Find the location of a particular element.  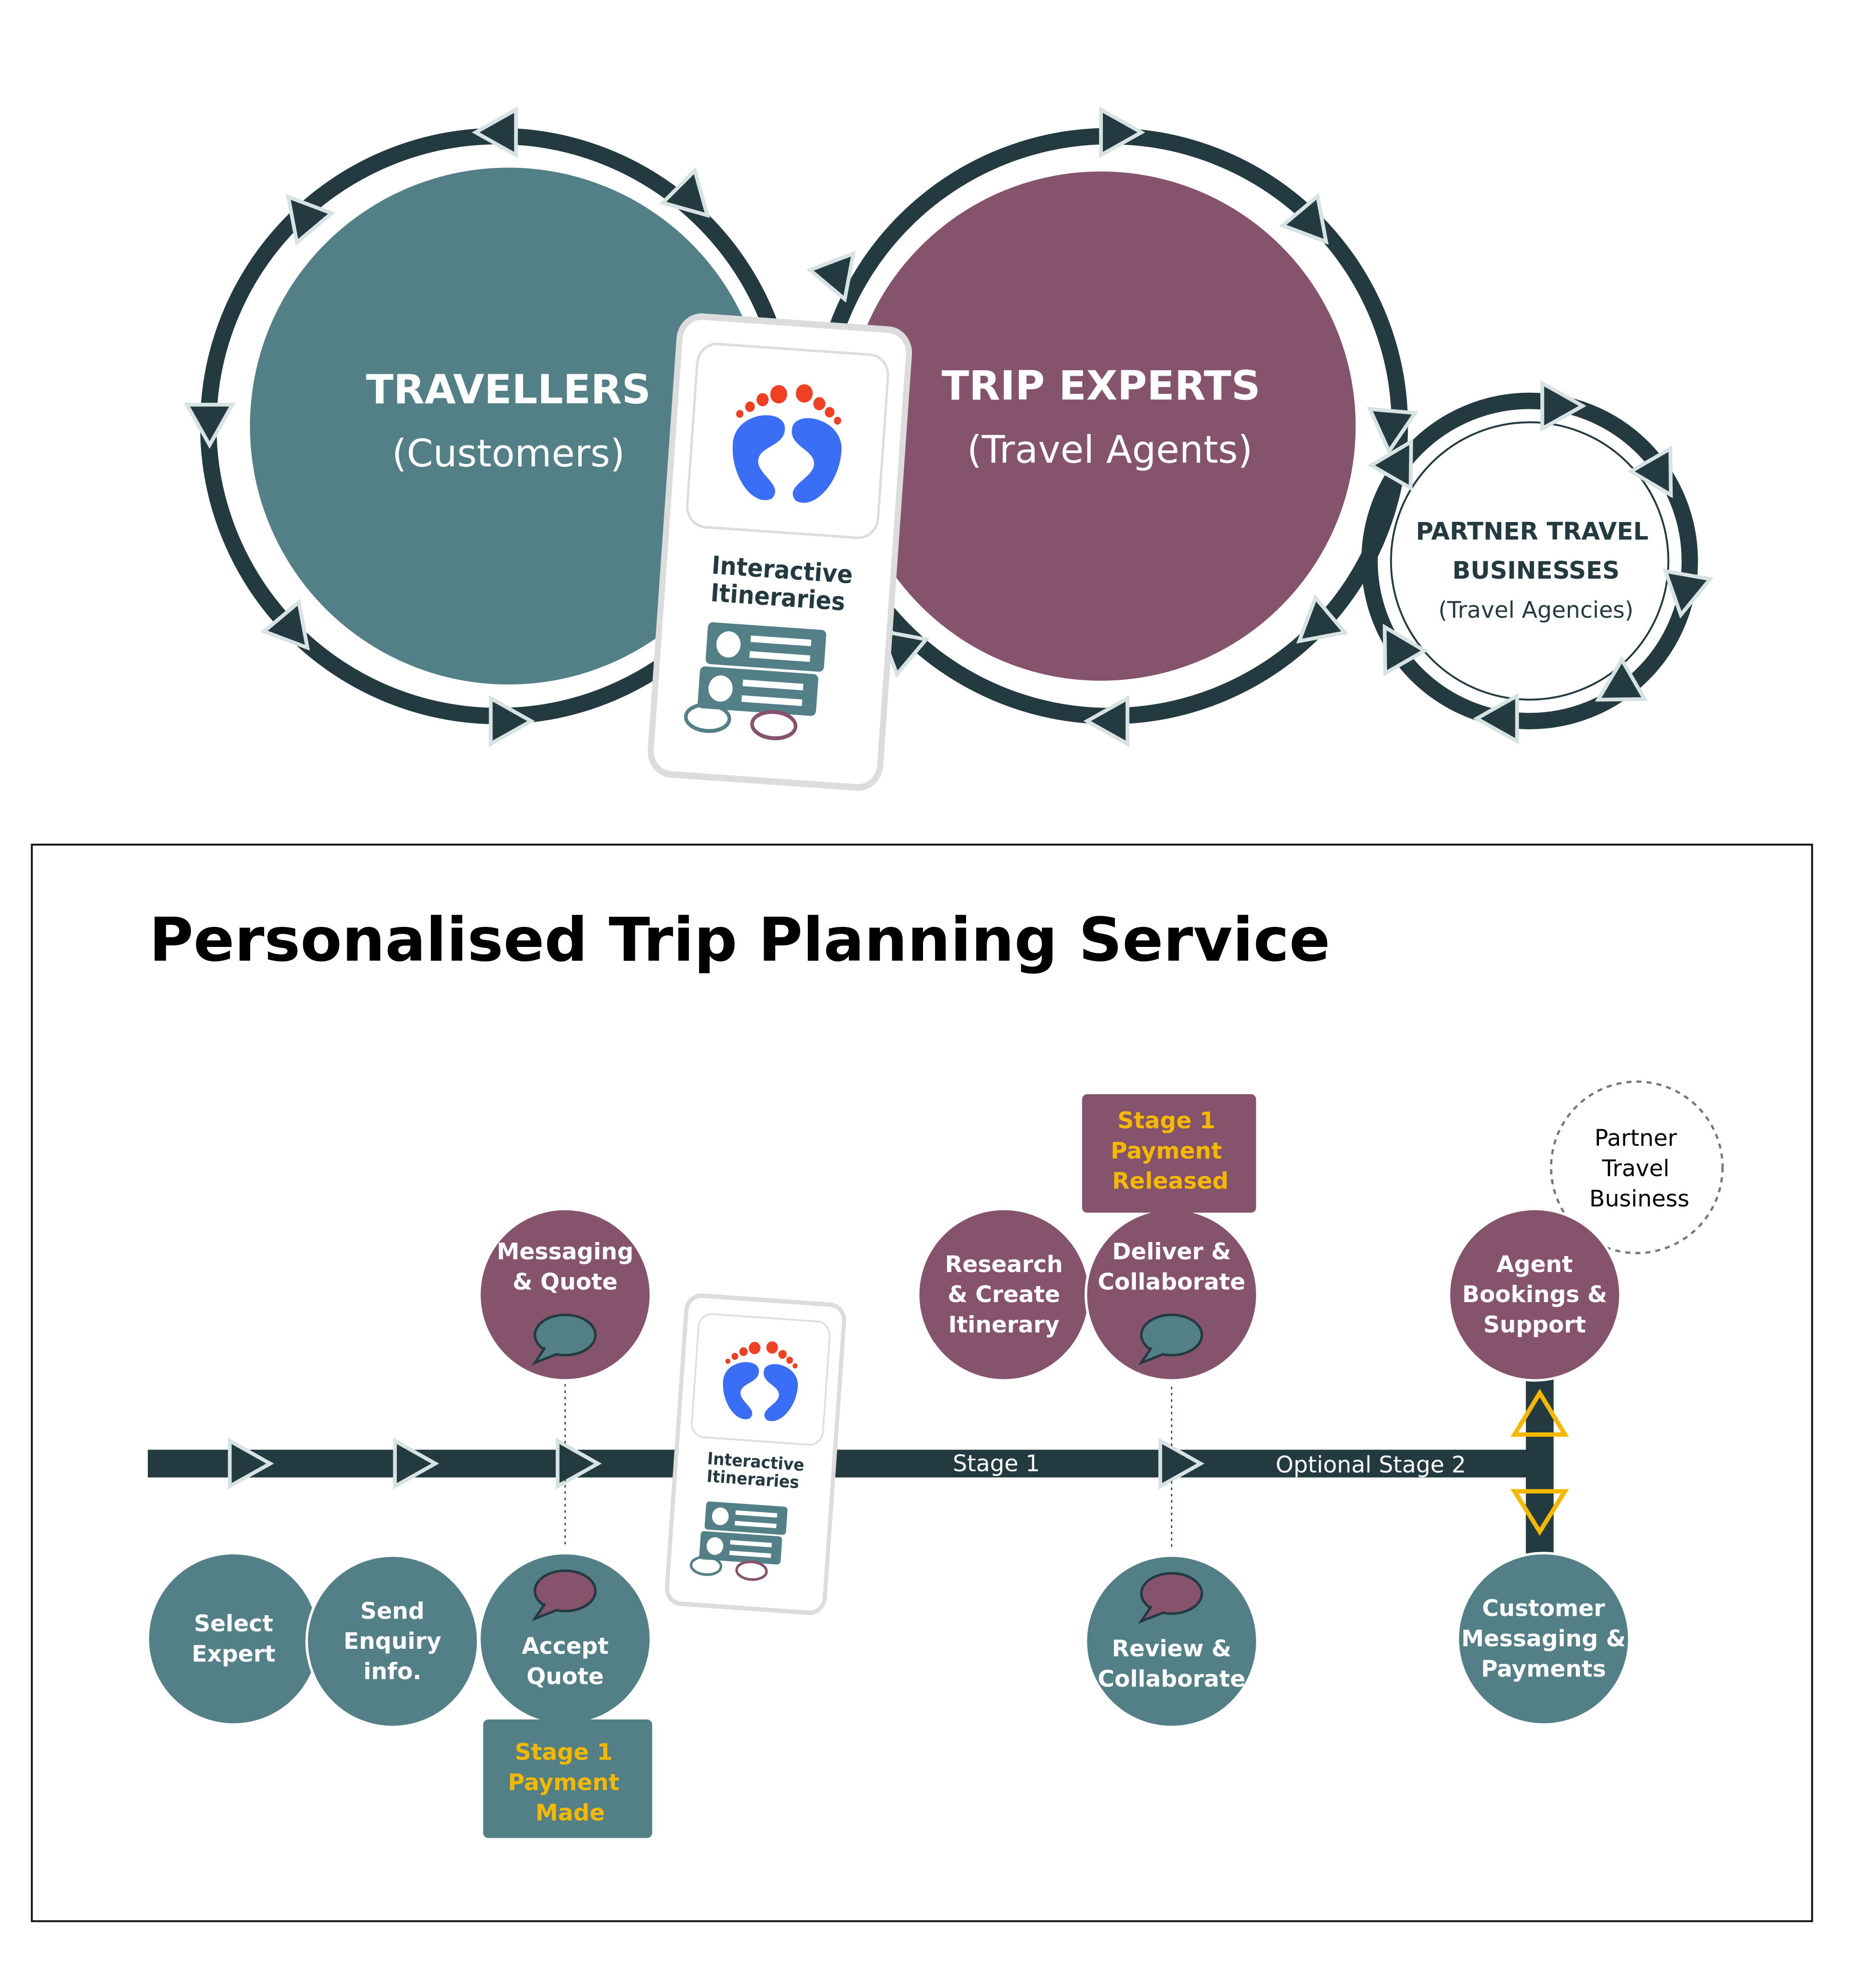

stage1-label: Stage 1 is located at coordinates (996, 1463).